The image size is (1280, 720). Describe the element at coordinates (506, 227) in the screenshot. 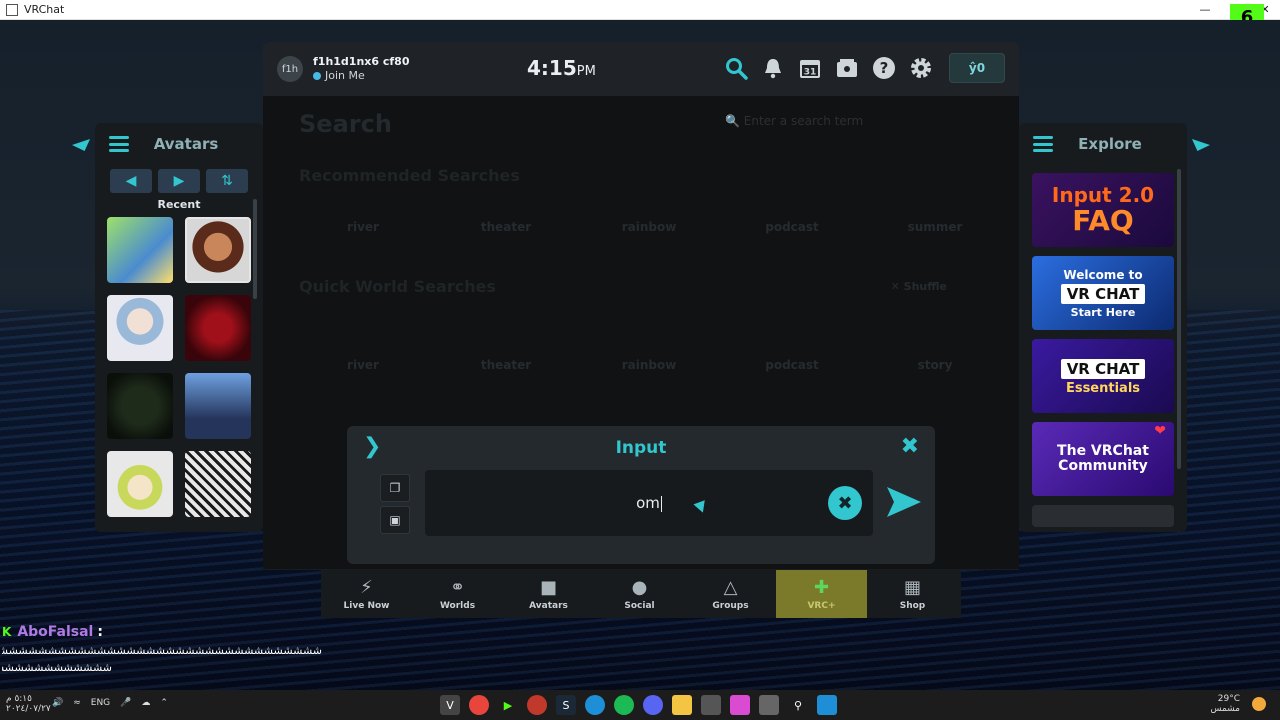

I see `recommended-chip: theater` at that location.